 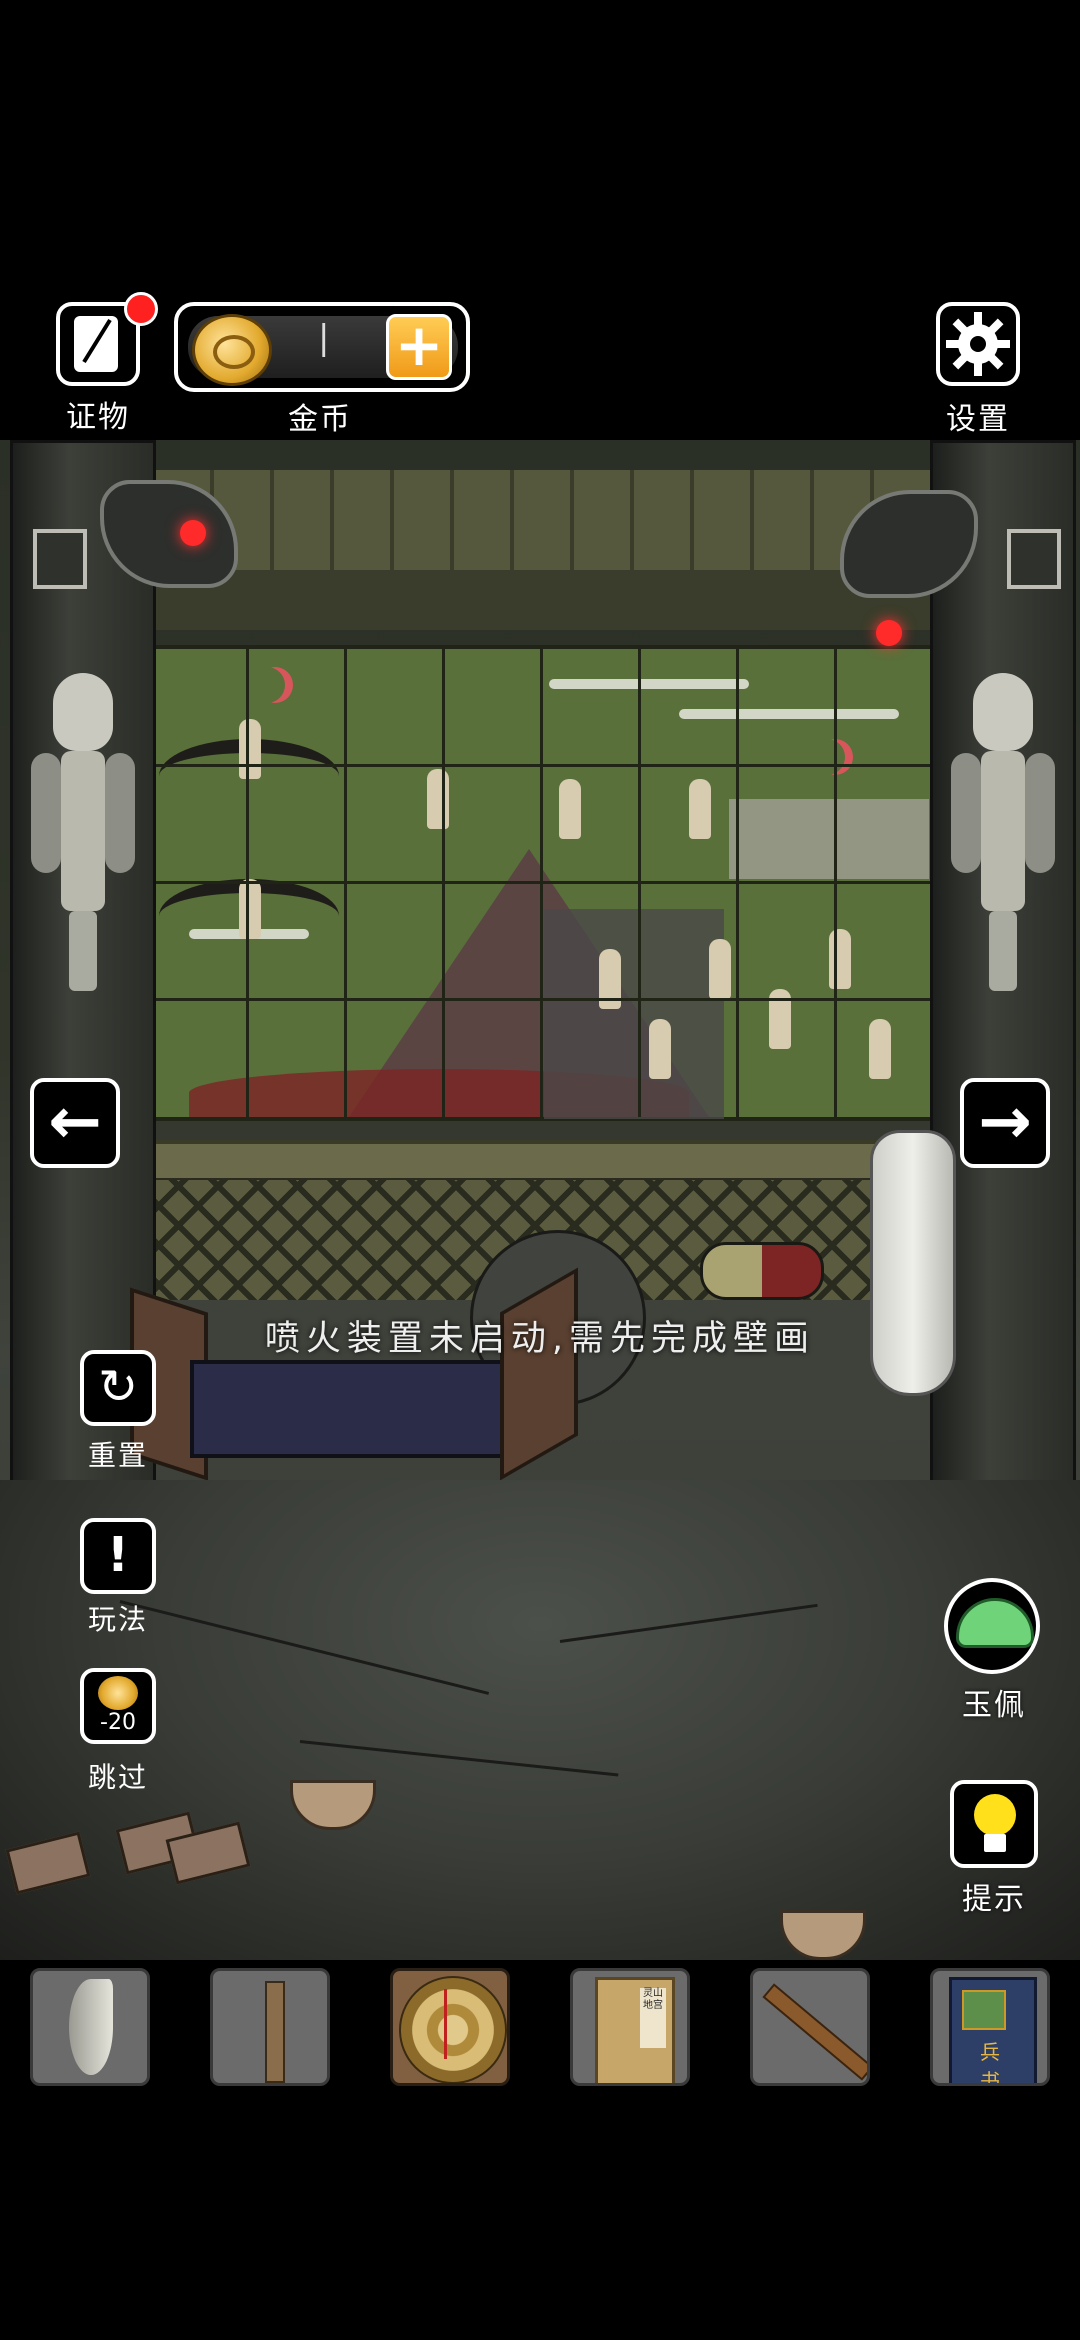 I want to click on cloth-scroll, so click(x=762, y=1271).